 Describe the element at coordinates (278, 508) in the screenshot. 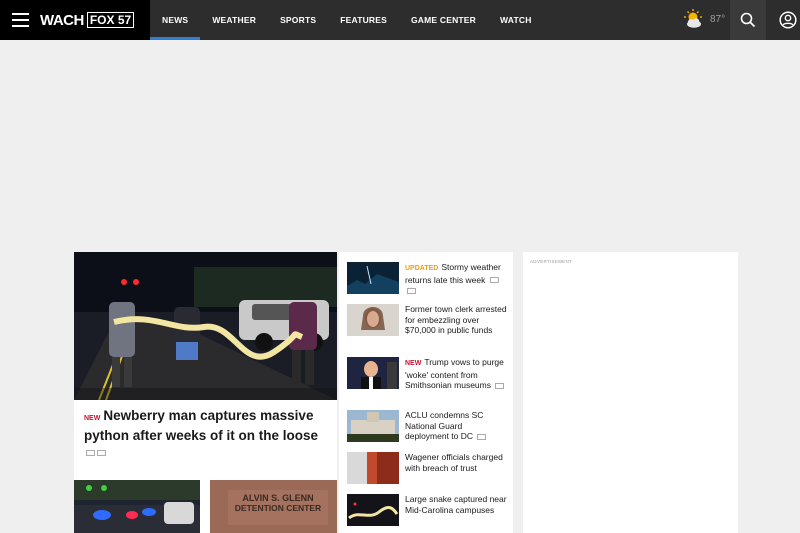

I see `sign-line-2: DETENTION CENTER` at that location.